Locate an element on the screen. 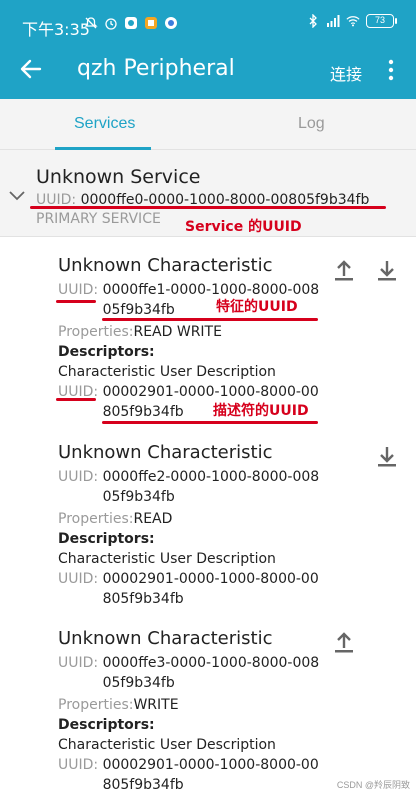  back-arrow-icon is located at coordinates (31, 69).